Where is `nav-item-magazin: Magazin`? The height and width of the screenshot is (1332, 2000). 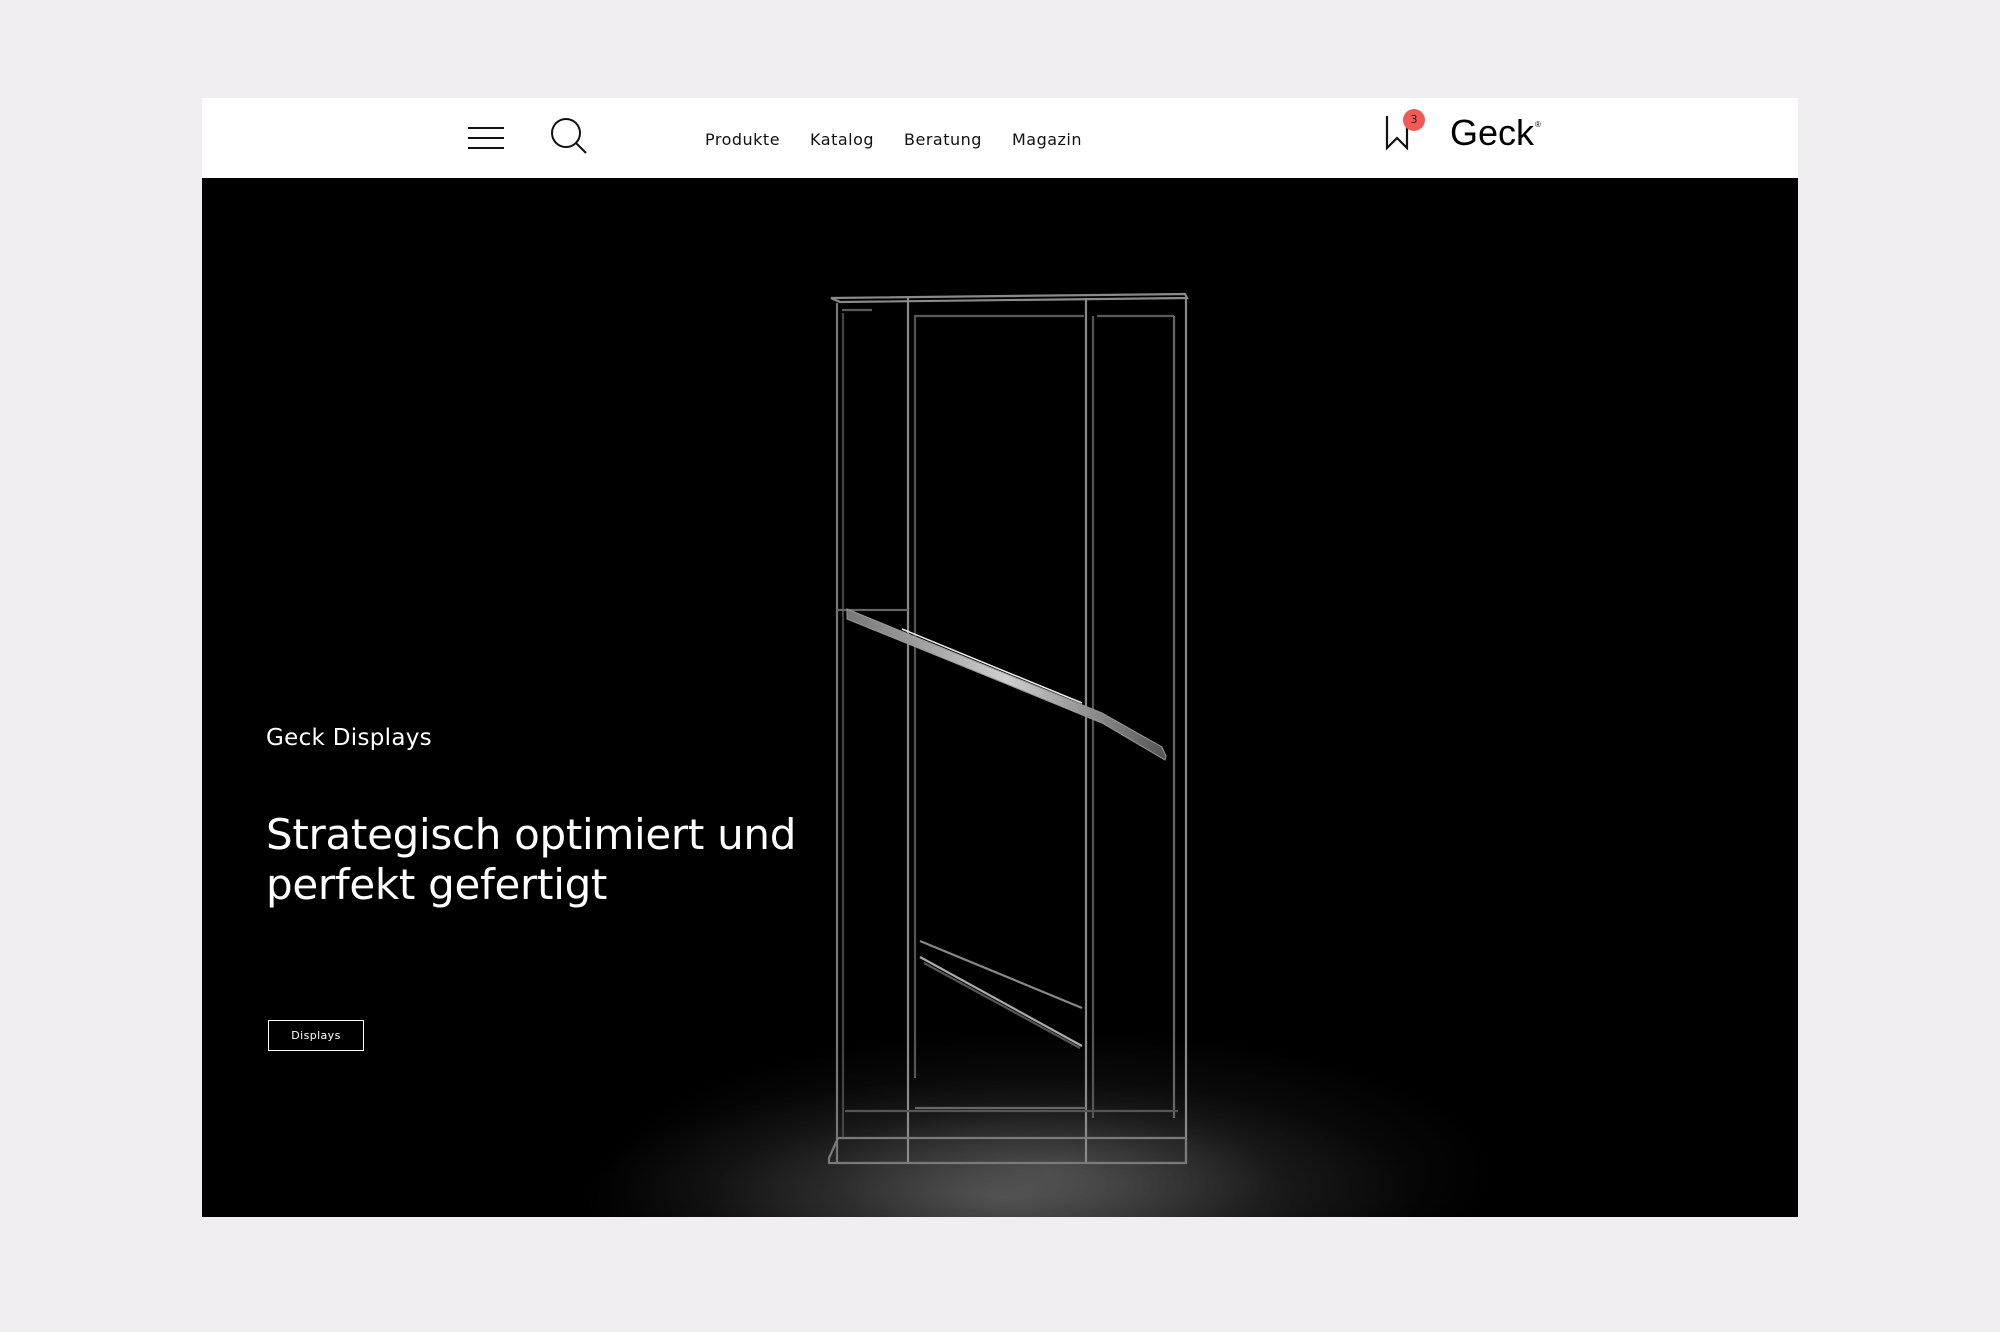 nav-item-magazin: Magazin is located at coordinates (1047, 138).